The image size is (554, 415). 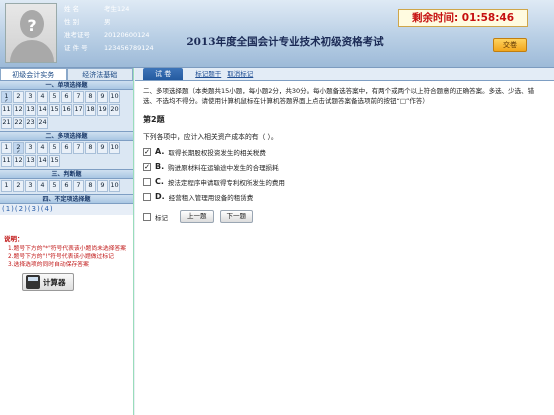 I want to click on submit-button: 交卷, so click(x=510, y=45).